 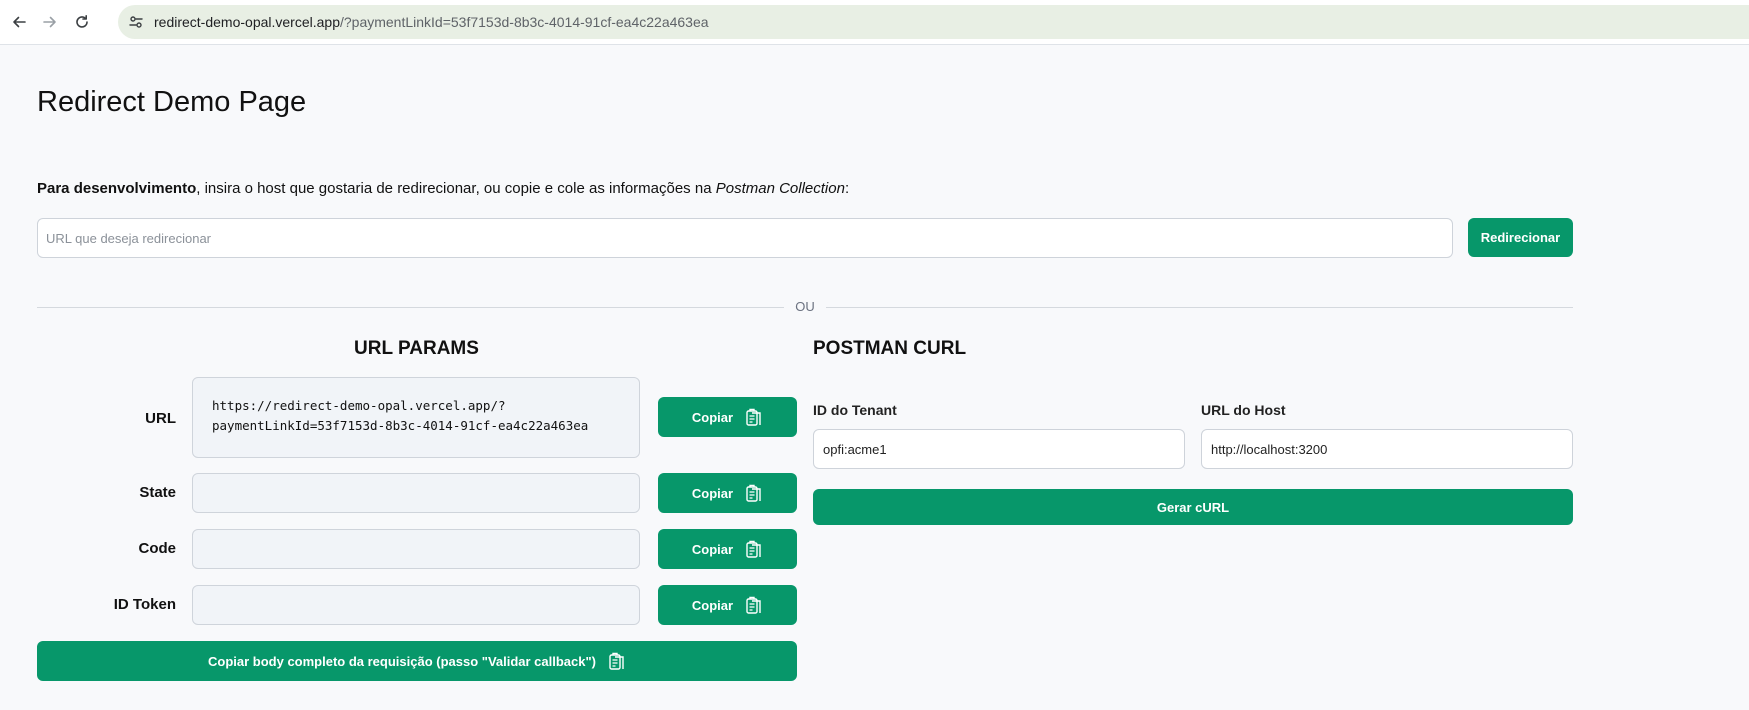 What do you see at coordinates (50, 22) in the screenshot?
I see `forward-arrow-icon` at bounding box center [50, 22].